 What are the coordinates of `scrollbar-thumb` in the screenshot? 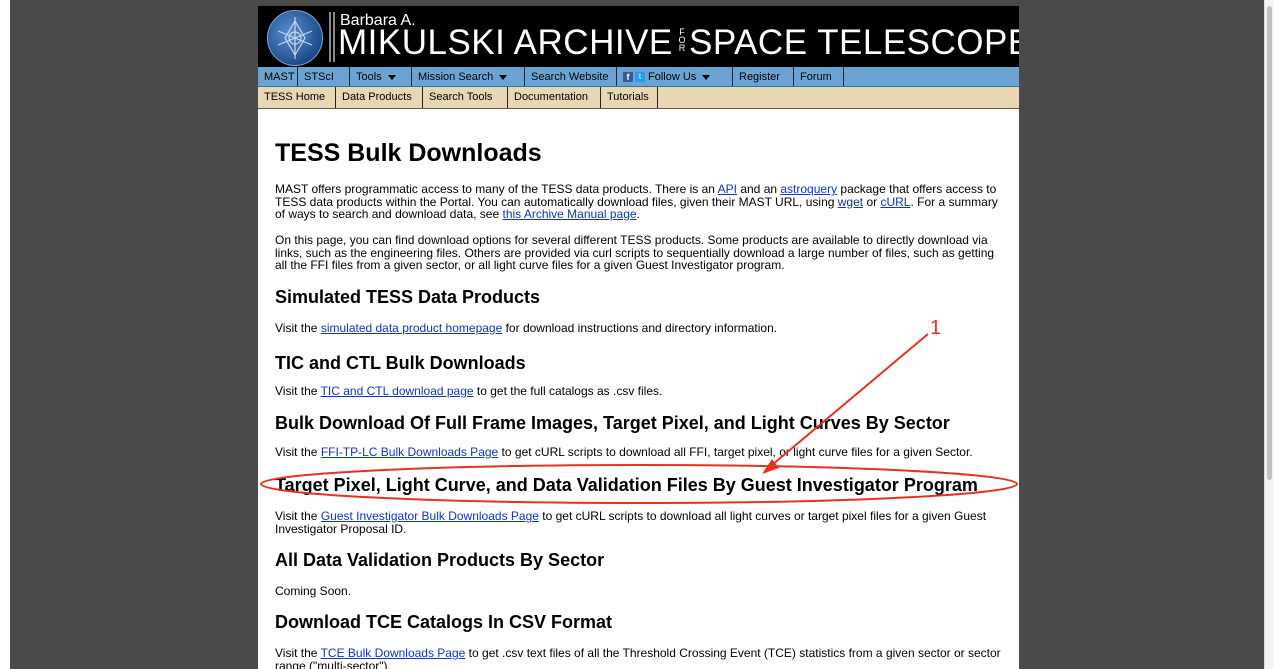 It's located at (1269, 243).